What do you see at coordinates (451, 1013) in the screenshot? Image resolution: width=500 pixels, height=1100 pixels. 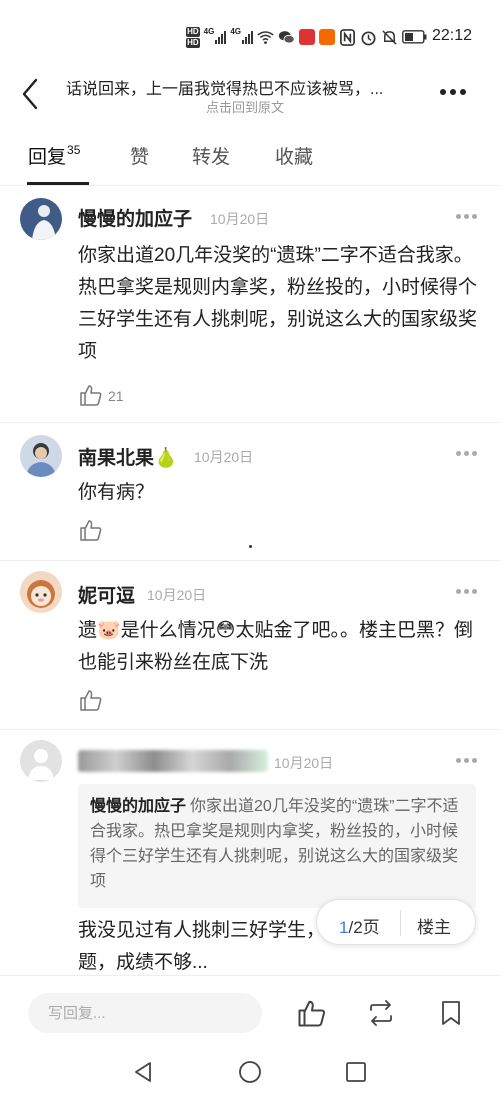 I see `bookmark-icon` at bounding box center [451, 1013].